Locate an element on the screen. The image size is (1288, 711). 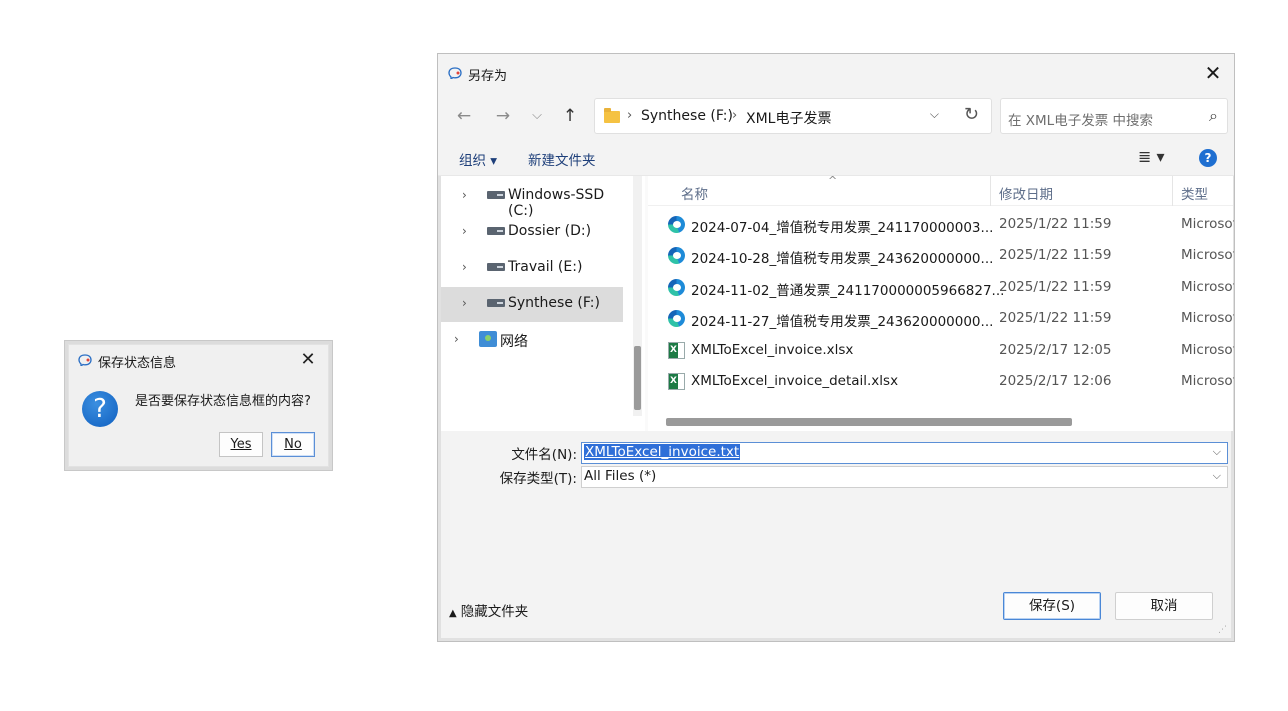
nav-item-windows-ssd: › Windows-SSD (C:) is located at coordinates (532, 199).